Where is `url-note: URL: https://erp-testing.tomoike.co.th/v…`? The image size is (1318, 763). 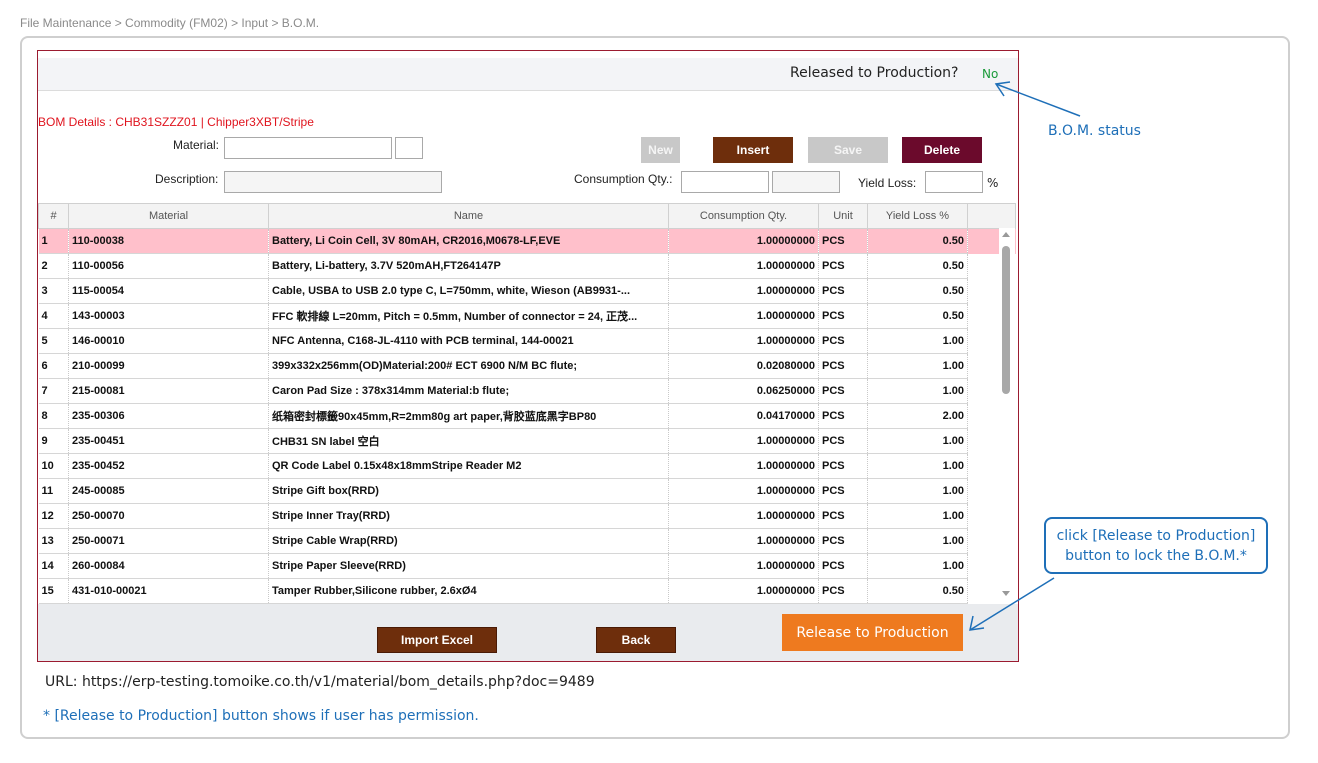 url-note: URL: https://erp-testing.tomoike.co.th/v… is located at coordinates (320, 682).